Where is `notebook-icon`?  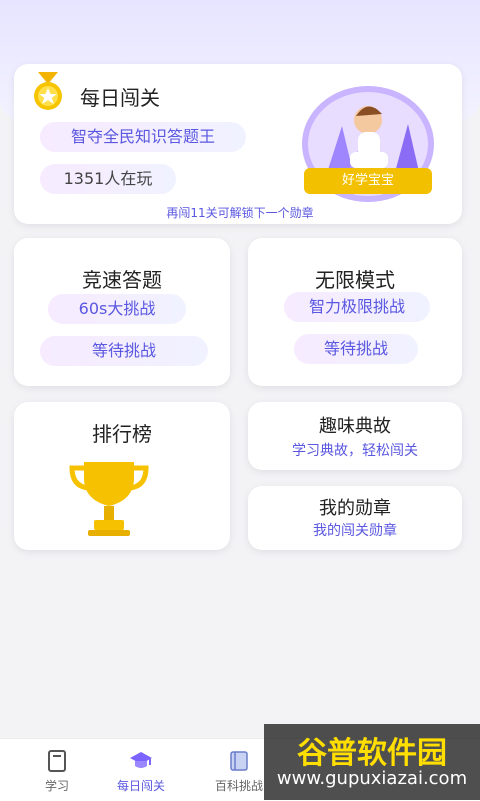 notebook-icon is located at coordinates (57, 761).